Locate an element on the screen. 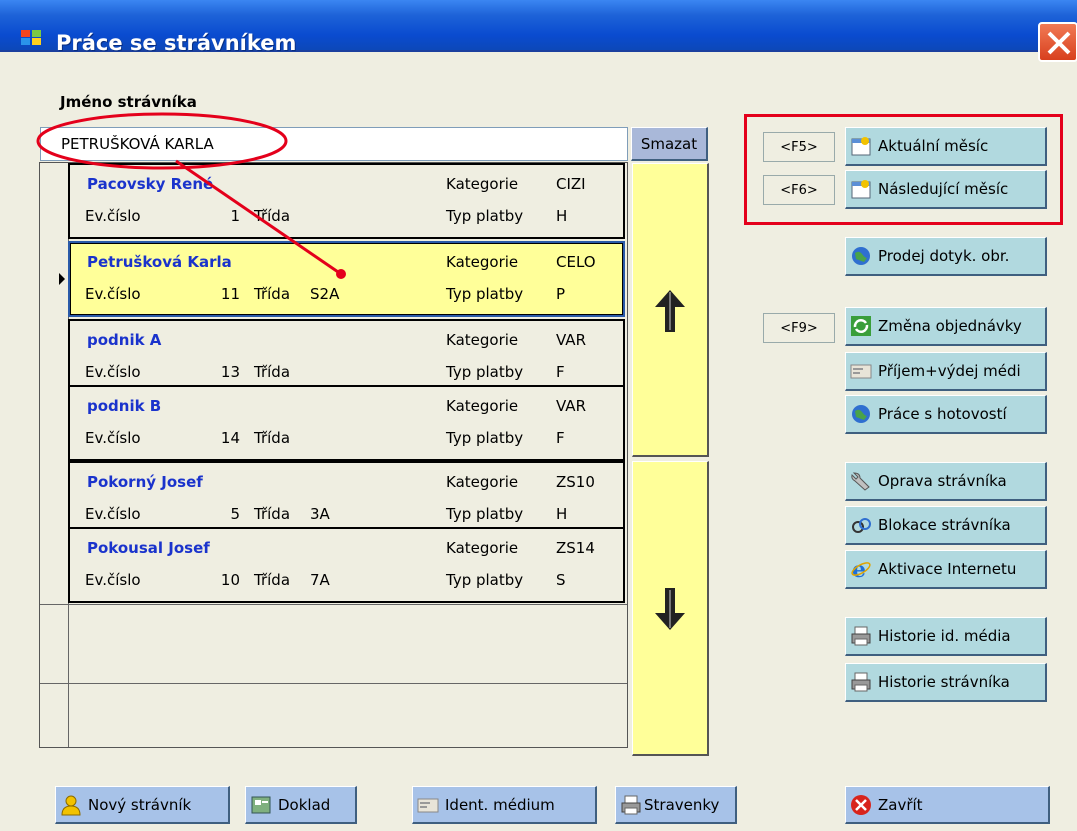 The width and height of the screenshot is (1077, 831). diner-name: Pokousal Josef is located at coordinates (148, 548).